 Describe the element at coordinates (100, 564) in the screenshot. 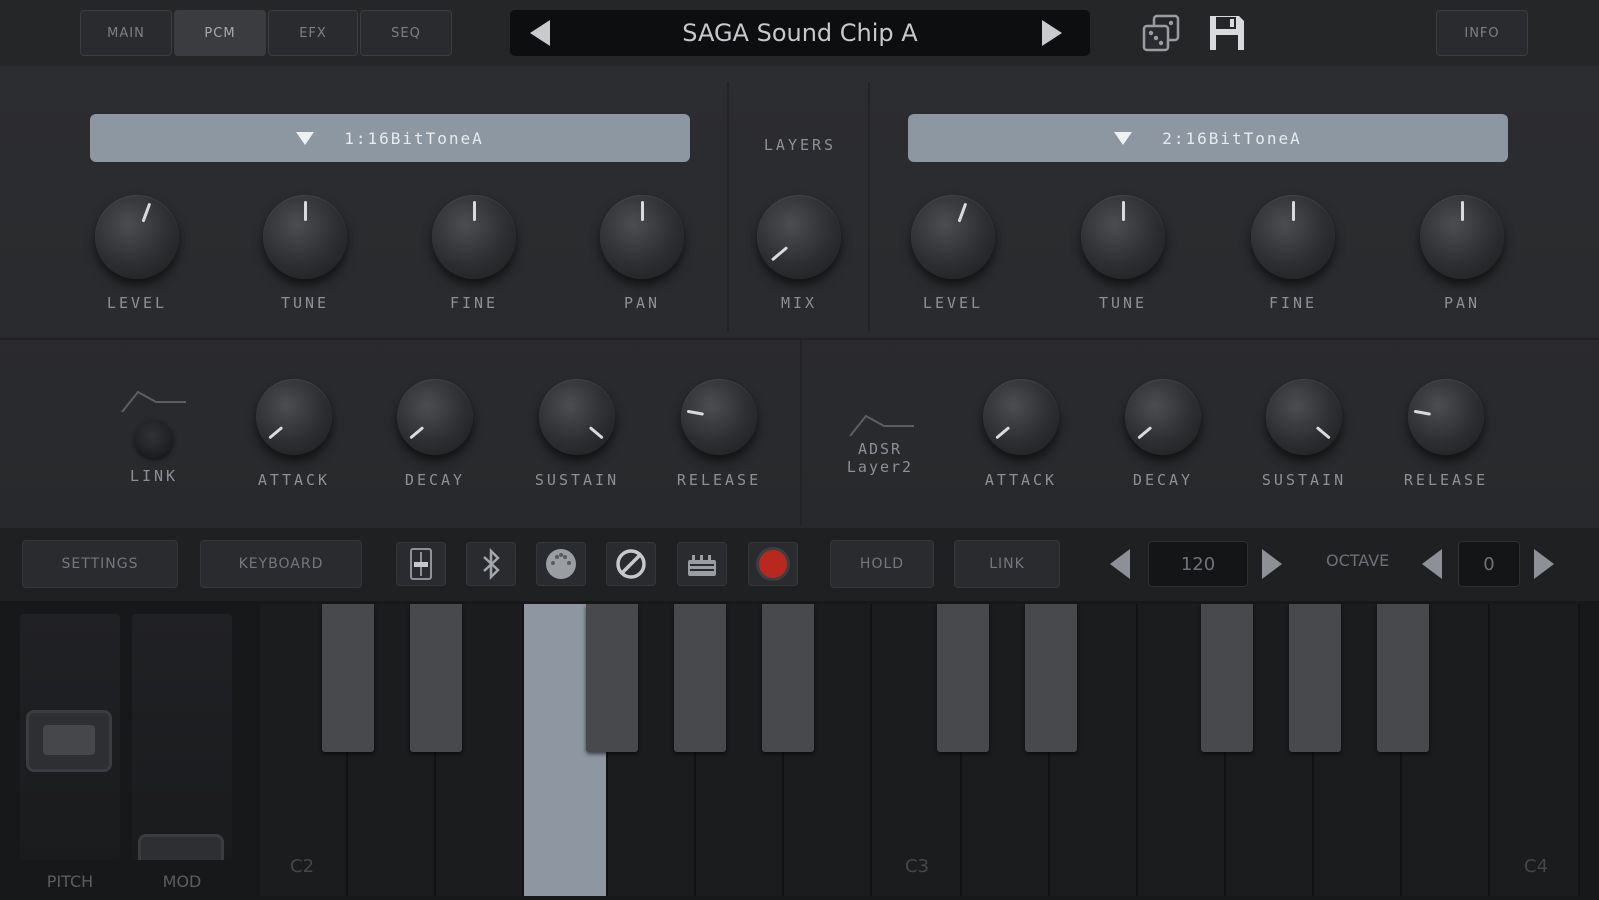

I see `settings-button: SETTINGS` at that location.